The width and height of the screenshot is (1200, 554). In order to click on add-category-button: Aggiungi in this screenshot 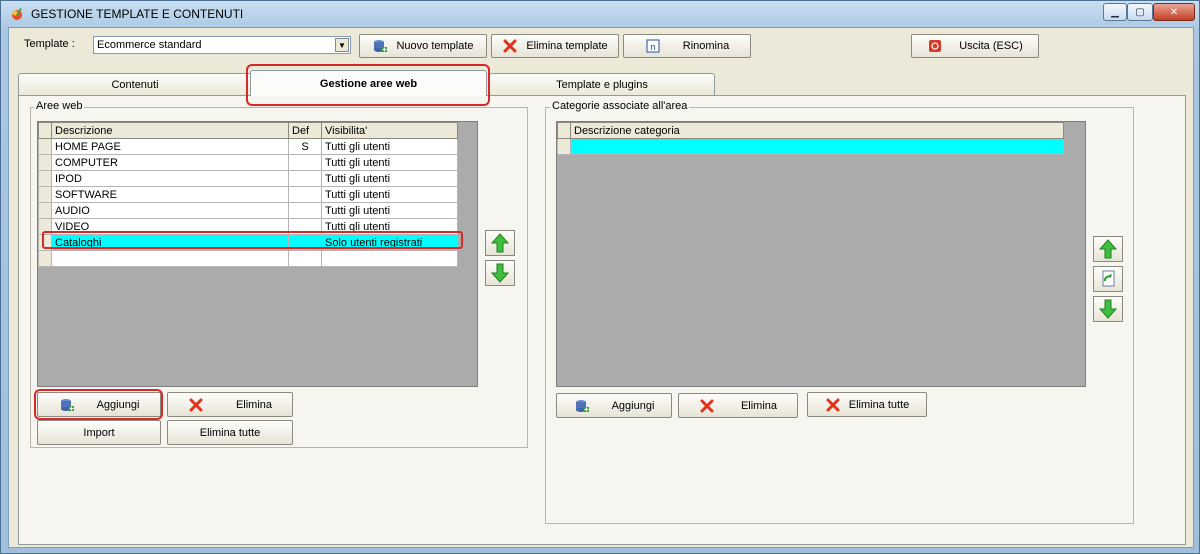, I will do `click(614, 405)`.